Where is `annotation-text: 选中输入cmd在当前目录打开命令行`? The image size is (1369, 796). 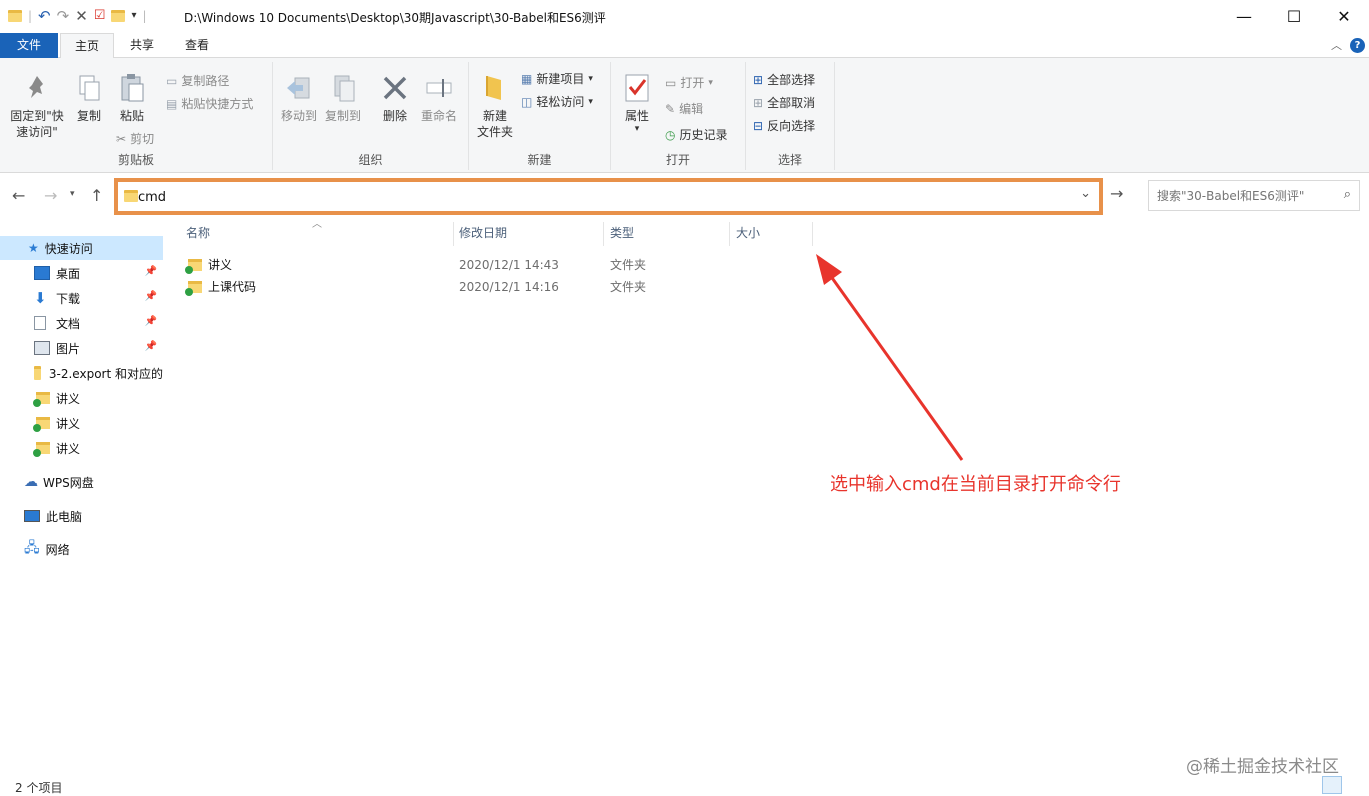 annotation-text: 选中输入cmd在当前目录打开命令行 is located at coordinates (975, 484).